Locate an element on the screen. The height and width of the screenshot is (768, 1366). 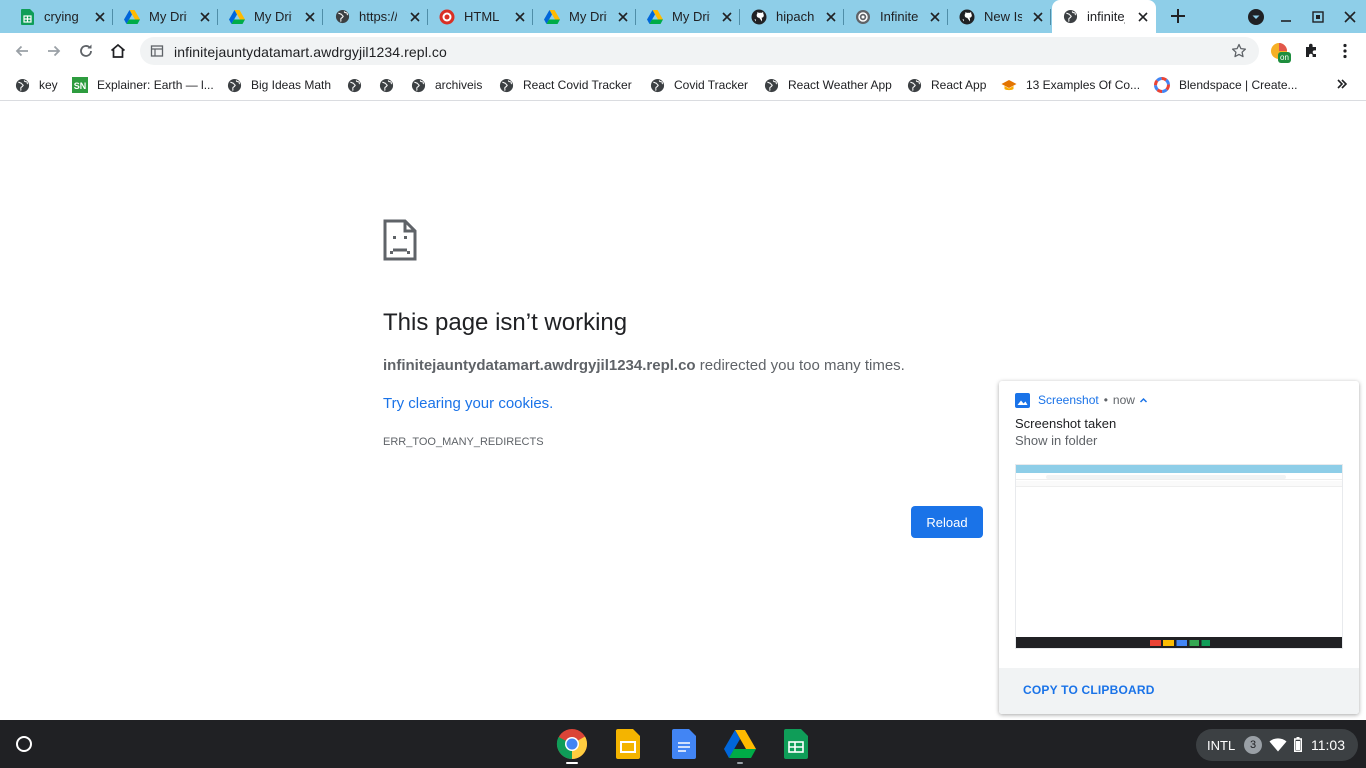
copy-to-clipboard-button: COPY TO CLIPBOARD is located at coordinates (1089, 690).